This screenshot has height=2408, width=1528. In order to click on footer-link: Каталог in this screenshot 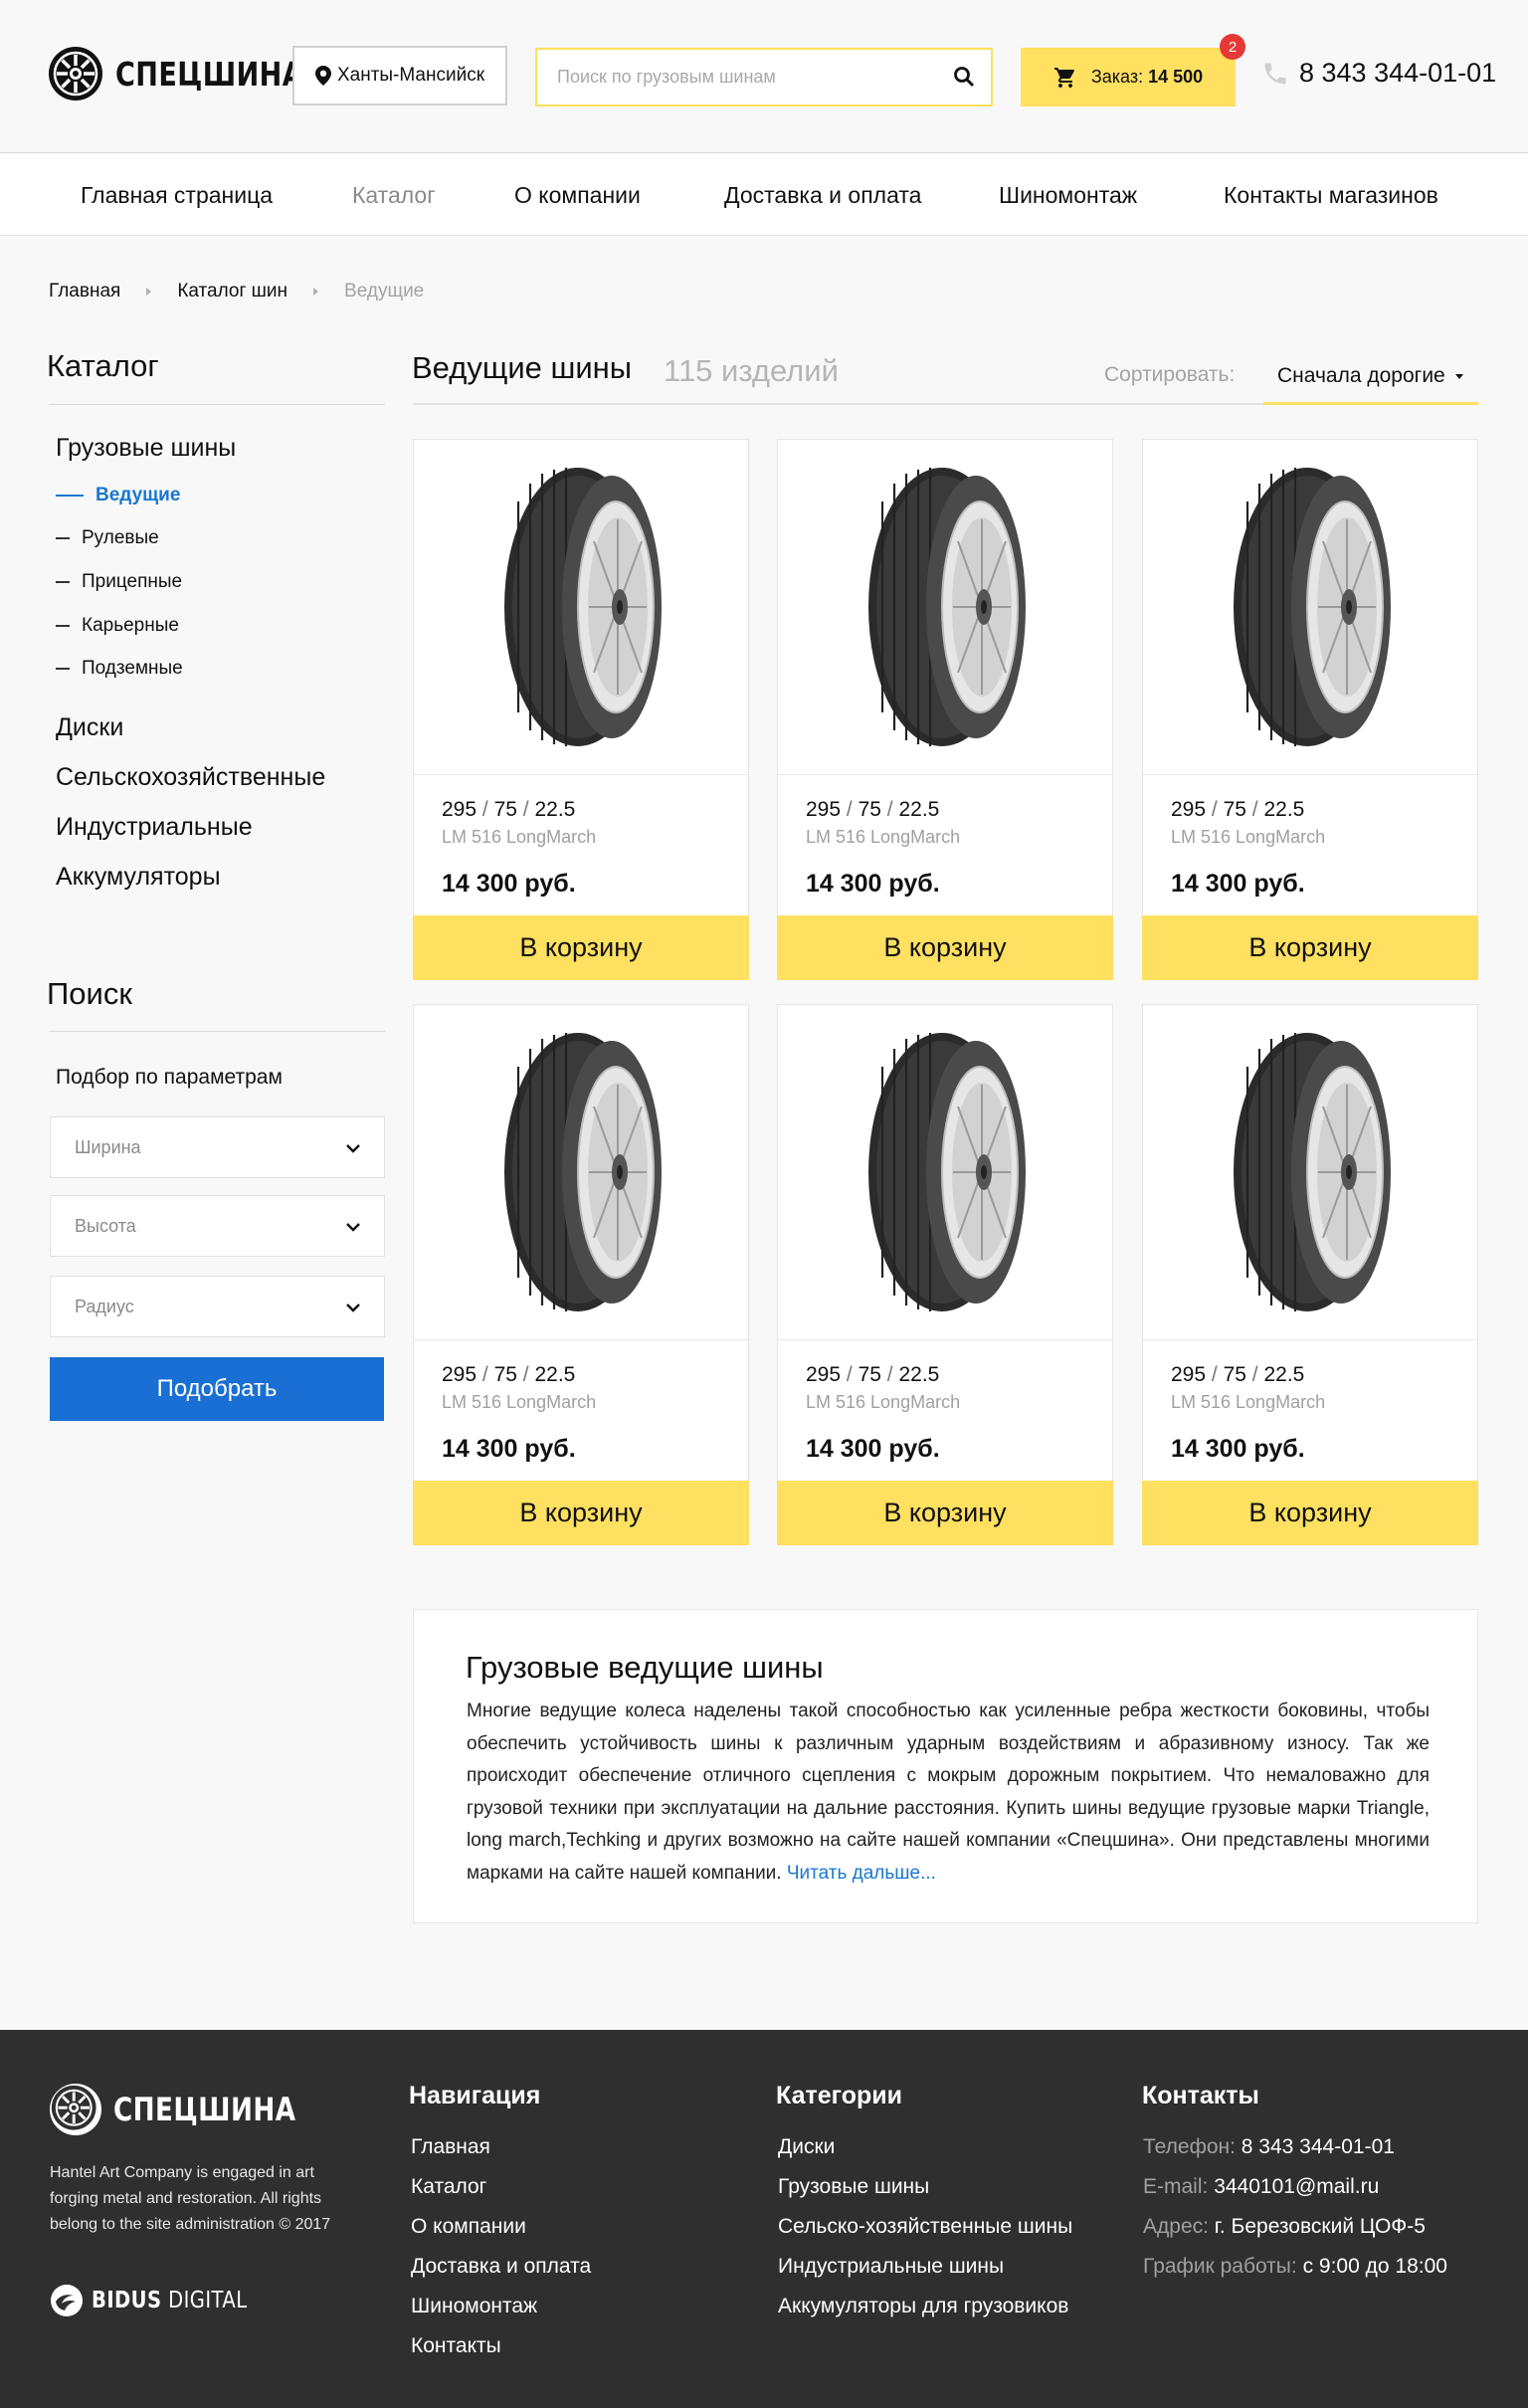, I will do `click(448, 2187)`.